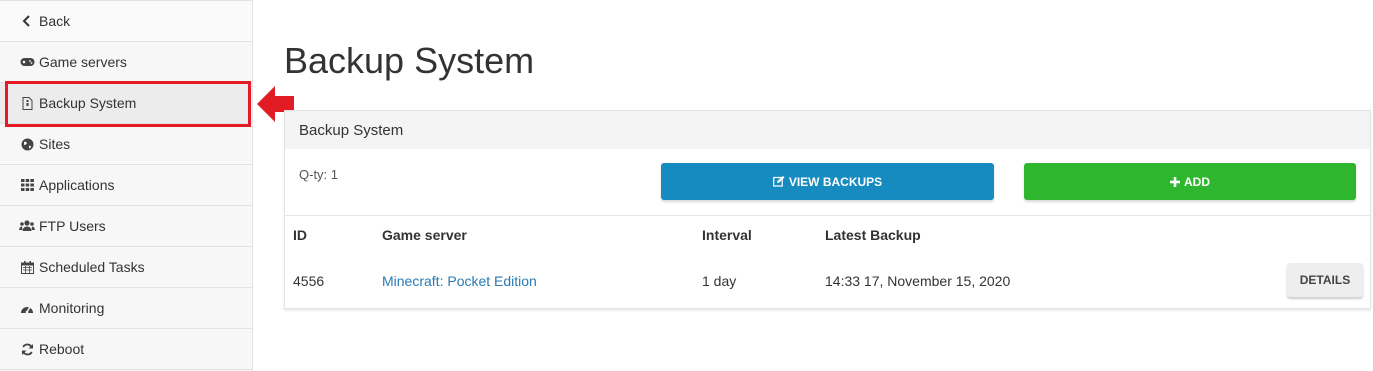 The width and height of the screenshot is (1373, 371). What do you see at coordinates (835, 181) in the screenshot?
I see `view-backups-label: VIEW BACKUPS` at bounding box center [835, 181].